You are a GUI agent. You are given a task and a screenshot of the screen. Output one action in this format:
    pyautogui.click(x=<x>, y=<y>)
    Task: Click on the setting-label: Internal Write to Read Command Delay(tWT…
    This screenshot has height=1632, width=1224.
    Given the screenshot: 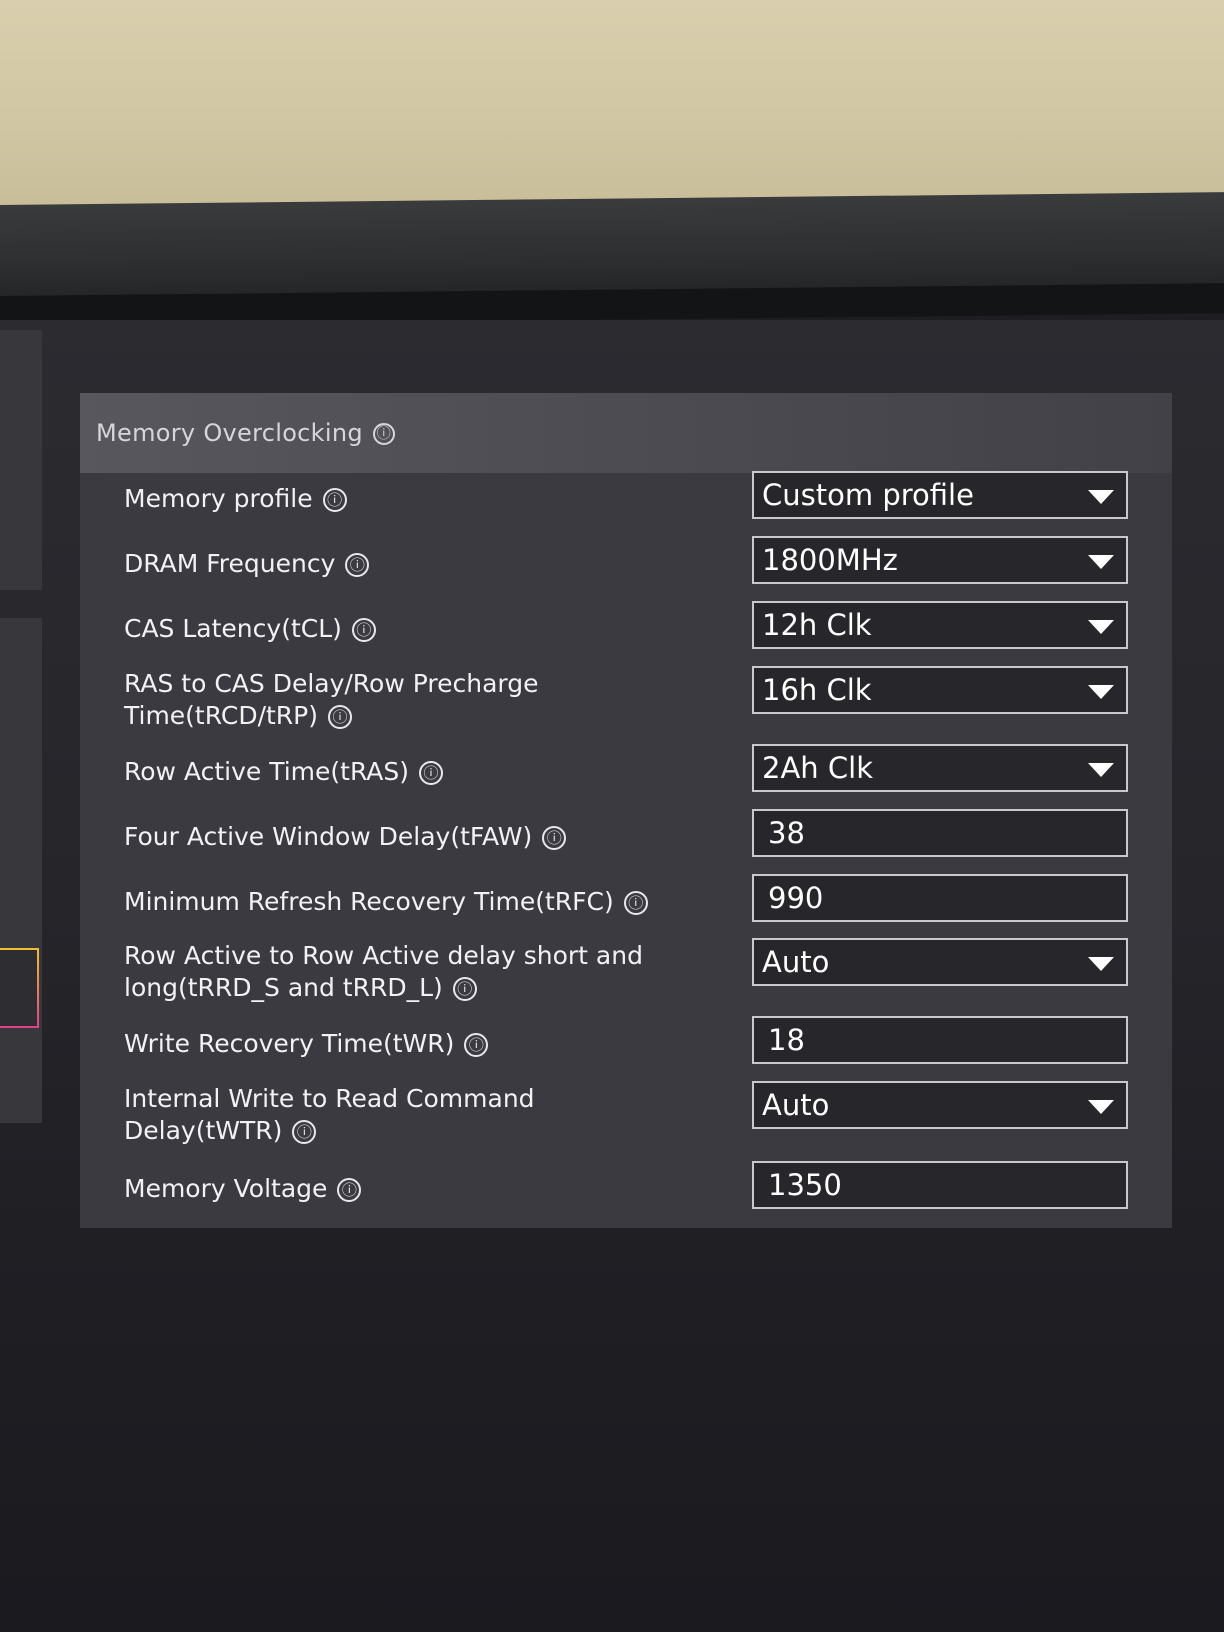 What is the action you would take?
    pyautogui.click(x=404, y=1115)
    